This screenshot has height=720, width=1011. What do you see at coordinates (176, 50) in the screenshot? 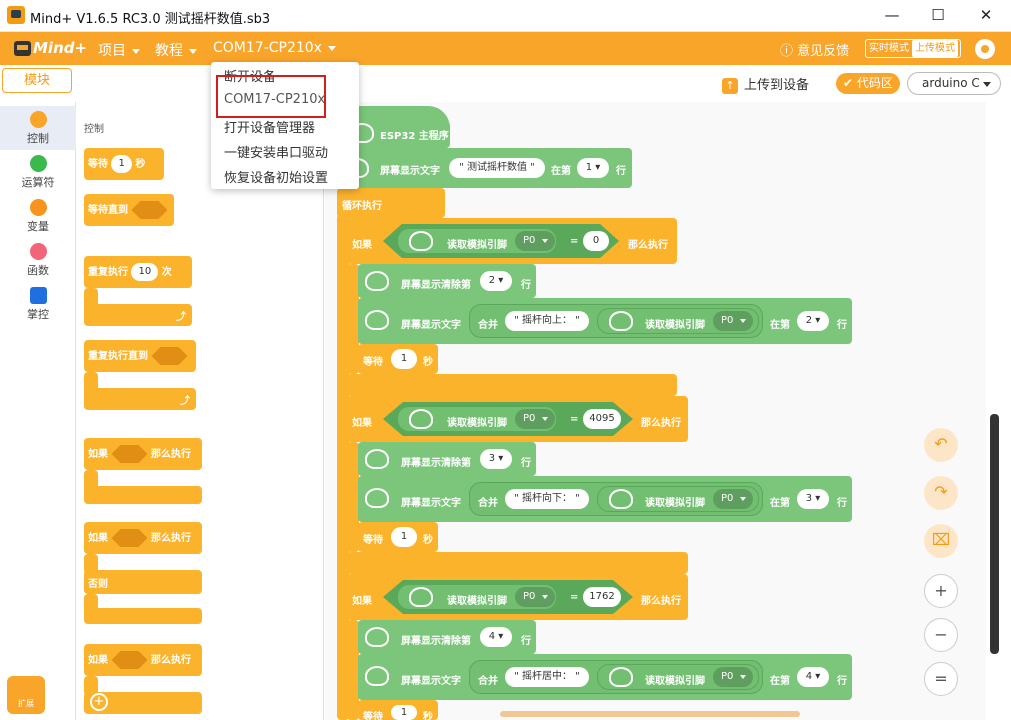
I see `menu-tutorial: 教程` at bounding box center [176, 50].